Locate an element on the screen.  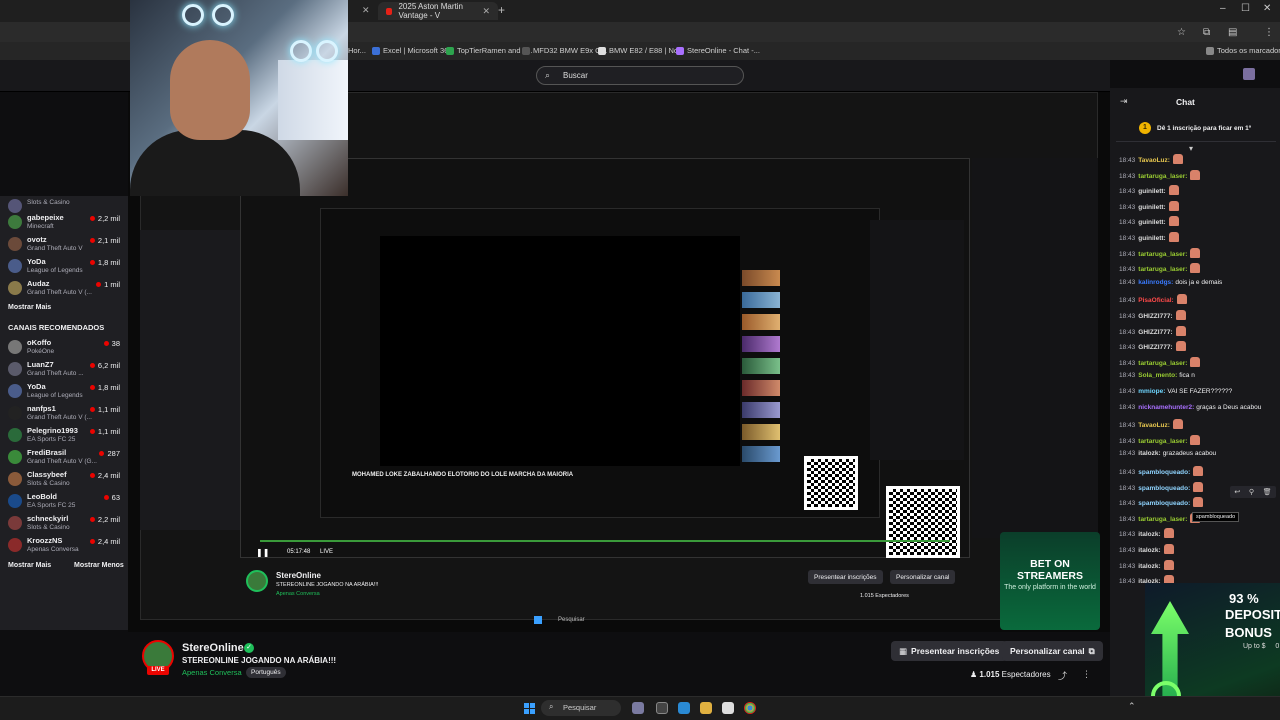
sidebar-channel: Audaz Grand Theft Auto V (... 1 mil is located at coordinates (67, 290).